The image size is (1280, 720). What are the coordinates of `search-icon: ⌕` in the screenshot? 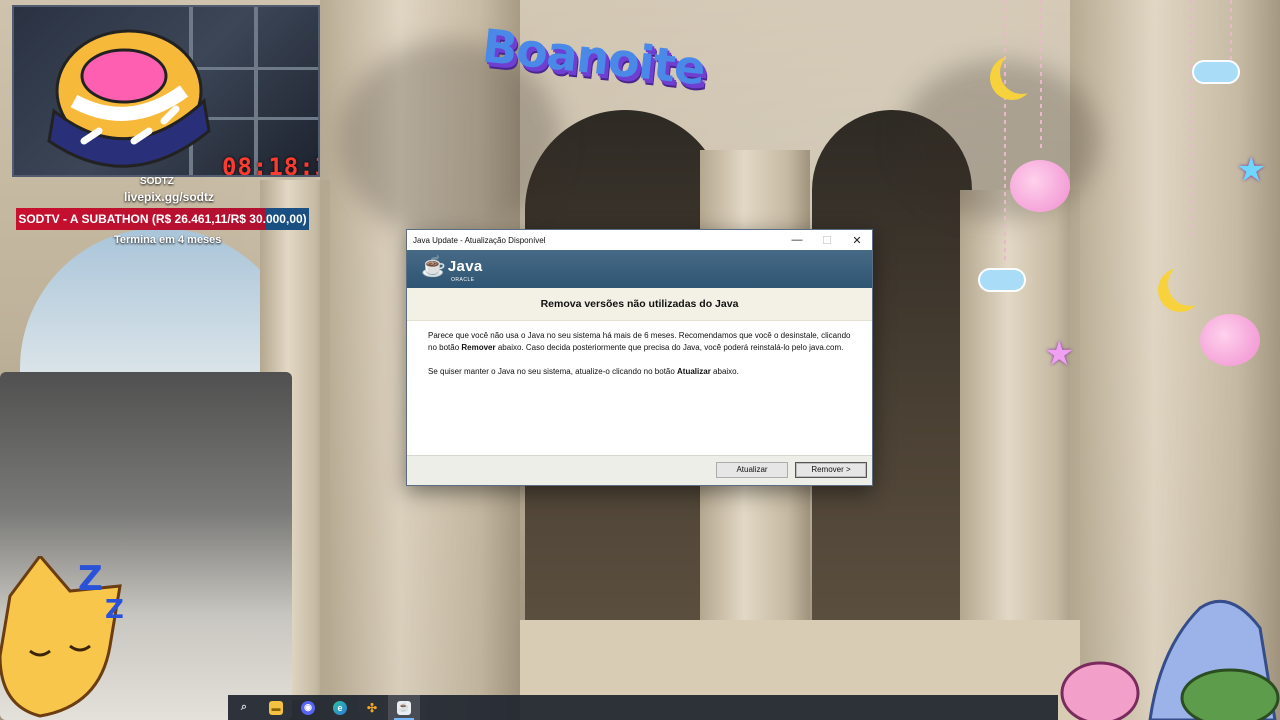 It's located at (244, 707).